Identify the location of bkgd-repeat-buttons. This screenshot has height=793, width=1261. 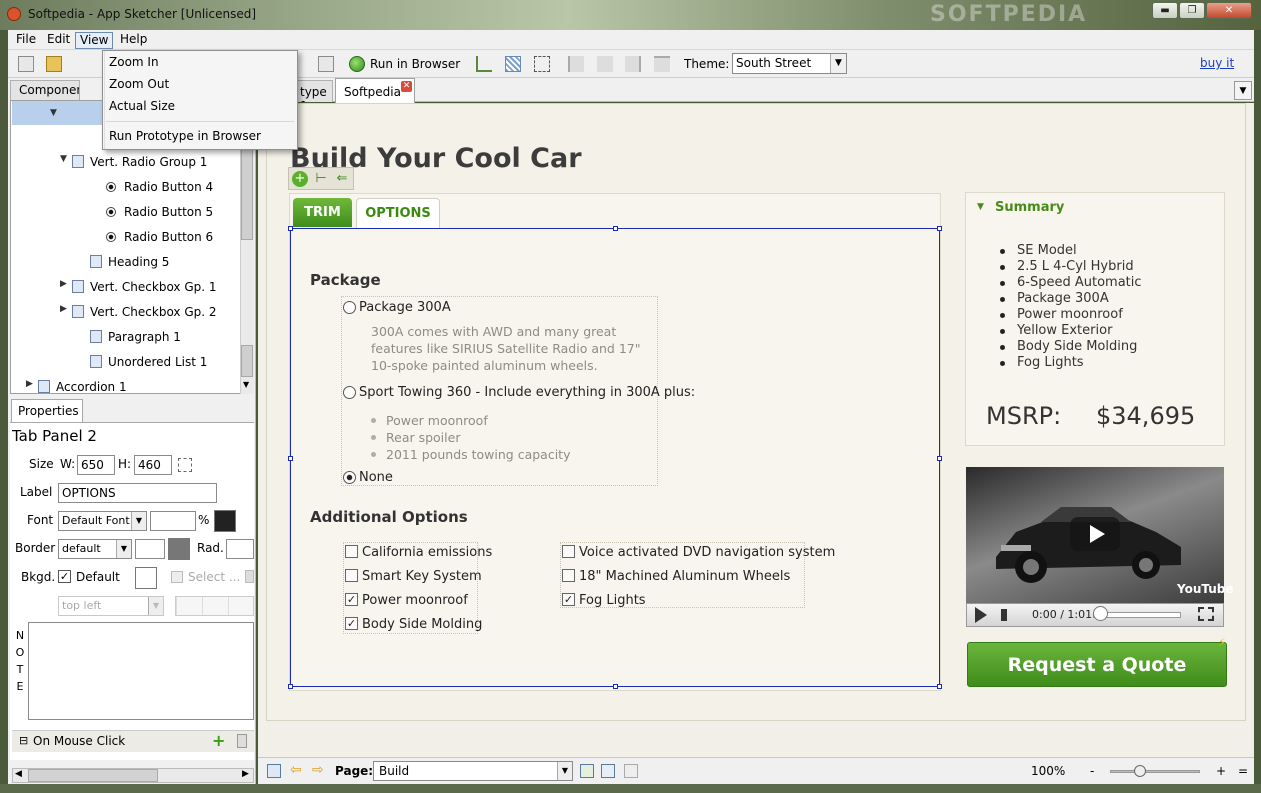
(214, 606).